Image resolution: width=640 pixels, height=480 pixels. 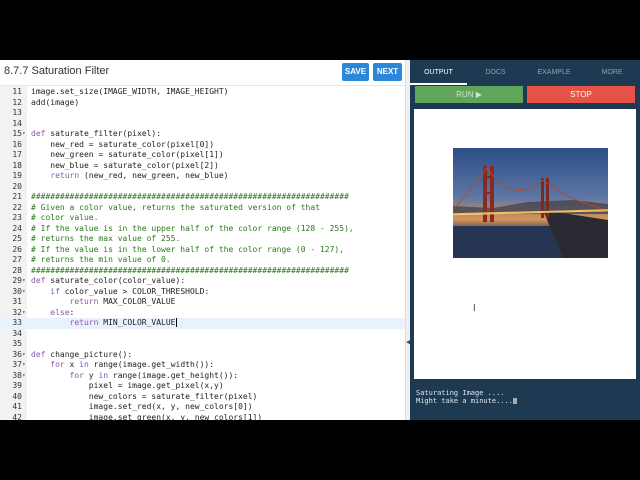 I want to click on code-line: 39 pixel = image.get_pixel(x,y), so click(x=202, y=386).